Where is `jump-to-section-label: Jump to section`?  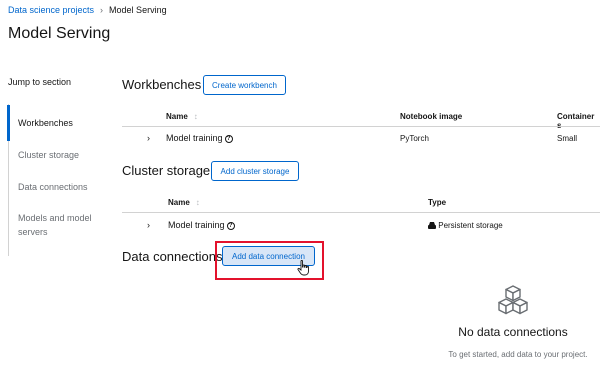
jump-to-section-label: Jump to section is located at coordinates (40, 82).